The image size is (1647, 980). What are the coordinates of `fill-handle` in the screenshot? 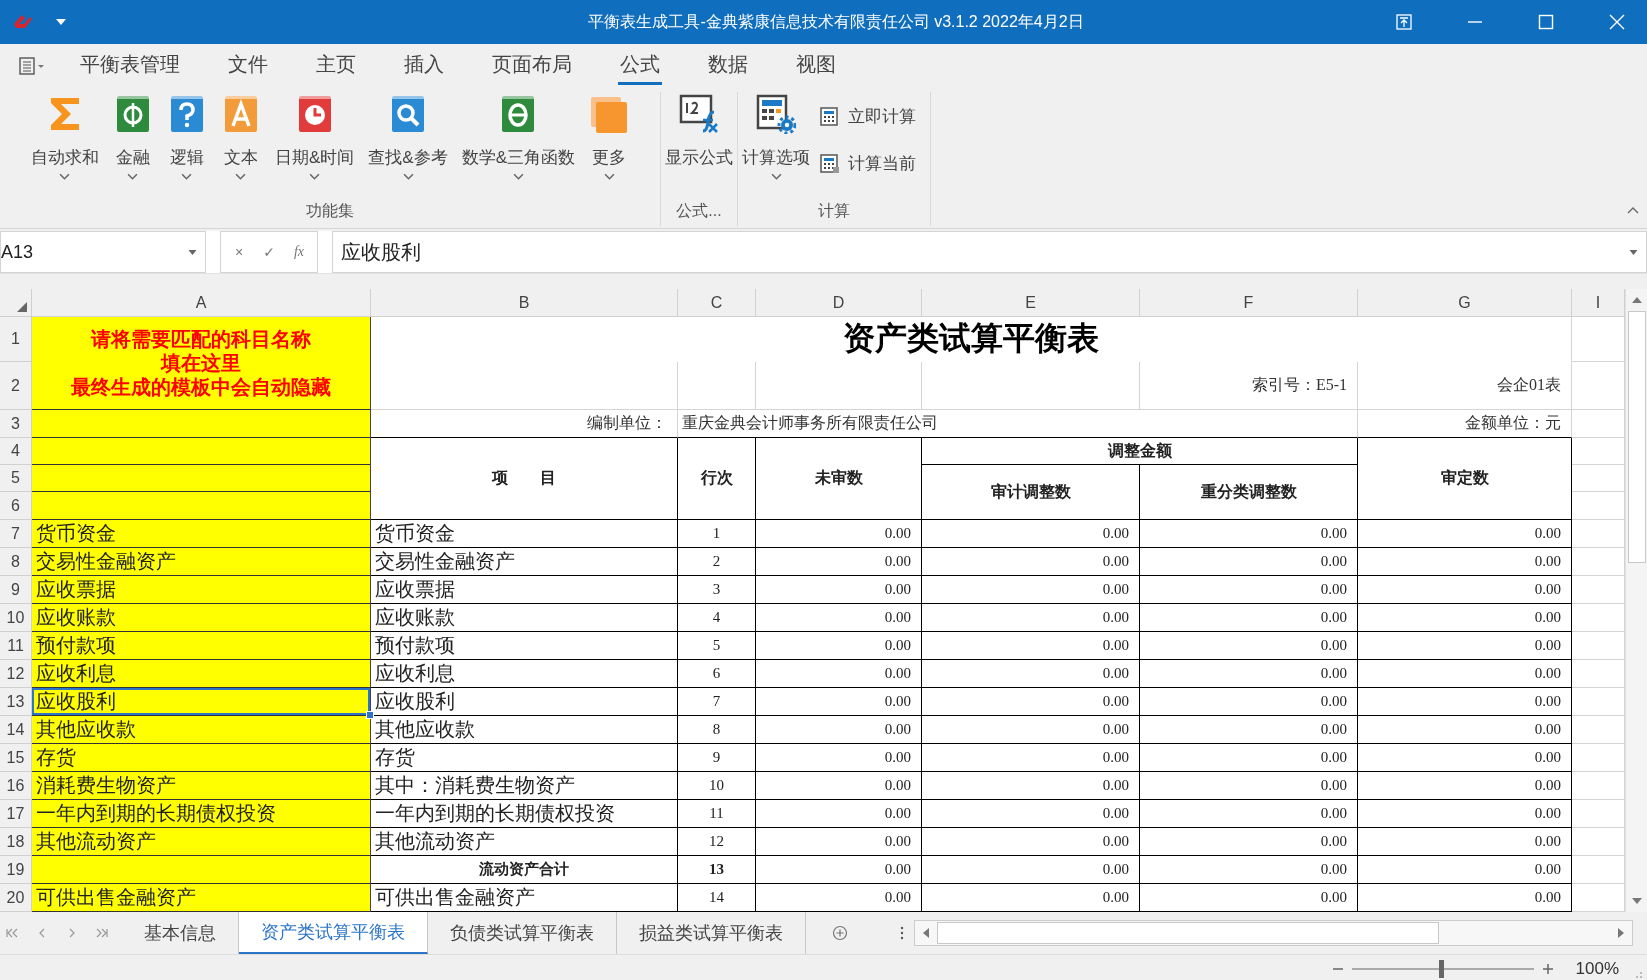 It's located at (370, 715).